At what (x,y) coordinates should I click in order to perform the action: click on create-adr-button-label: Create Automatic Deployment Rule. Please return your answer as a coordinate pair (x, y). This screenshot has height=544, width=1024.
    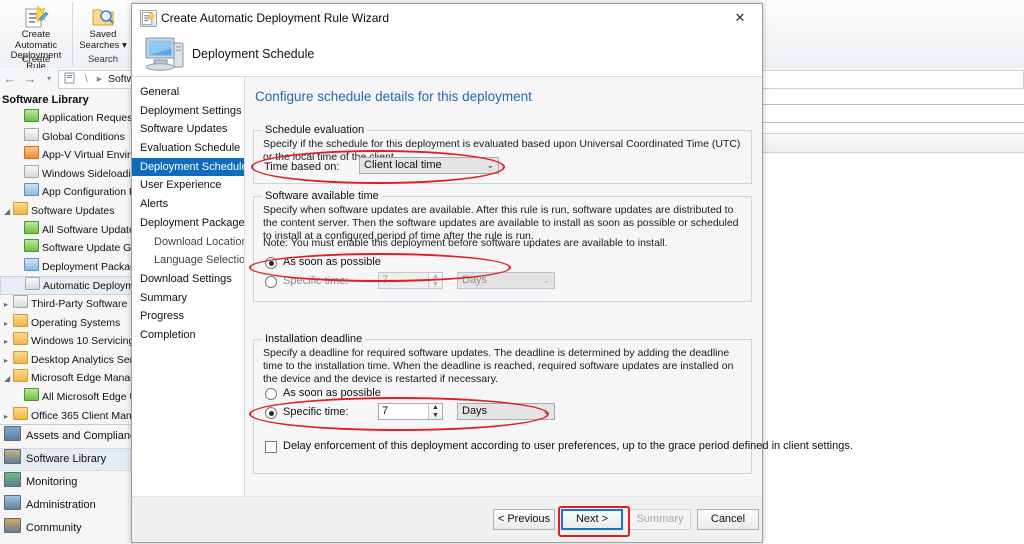
    Looking at the image, I should click on (36, 50).